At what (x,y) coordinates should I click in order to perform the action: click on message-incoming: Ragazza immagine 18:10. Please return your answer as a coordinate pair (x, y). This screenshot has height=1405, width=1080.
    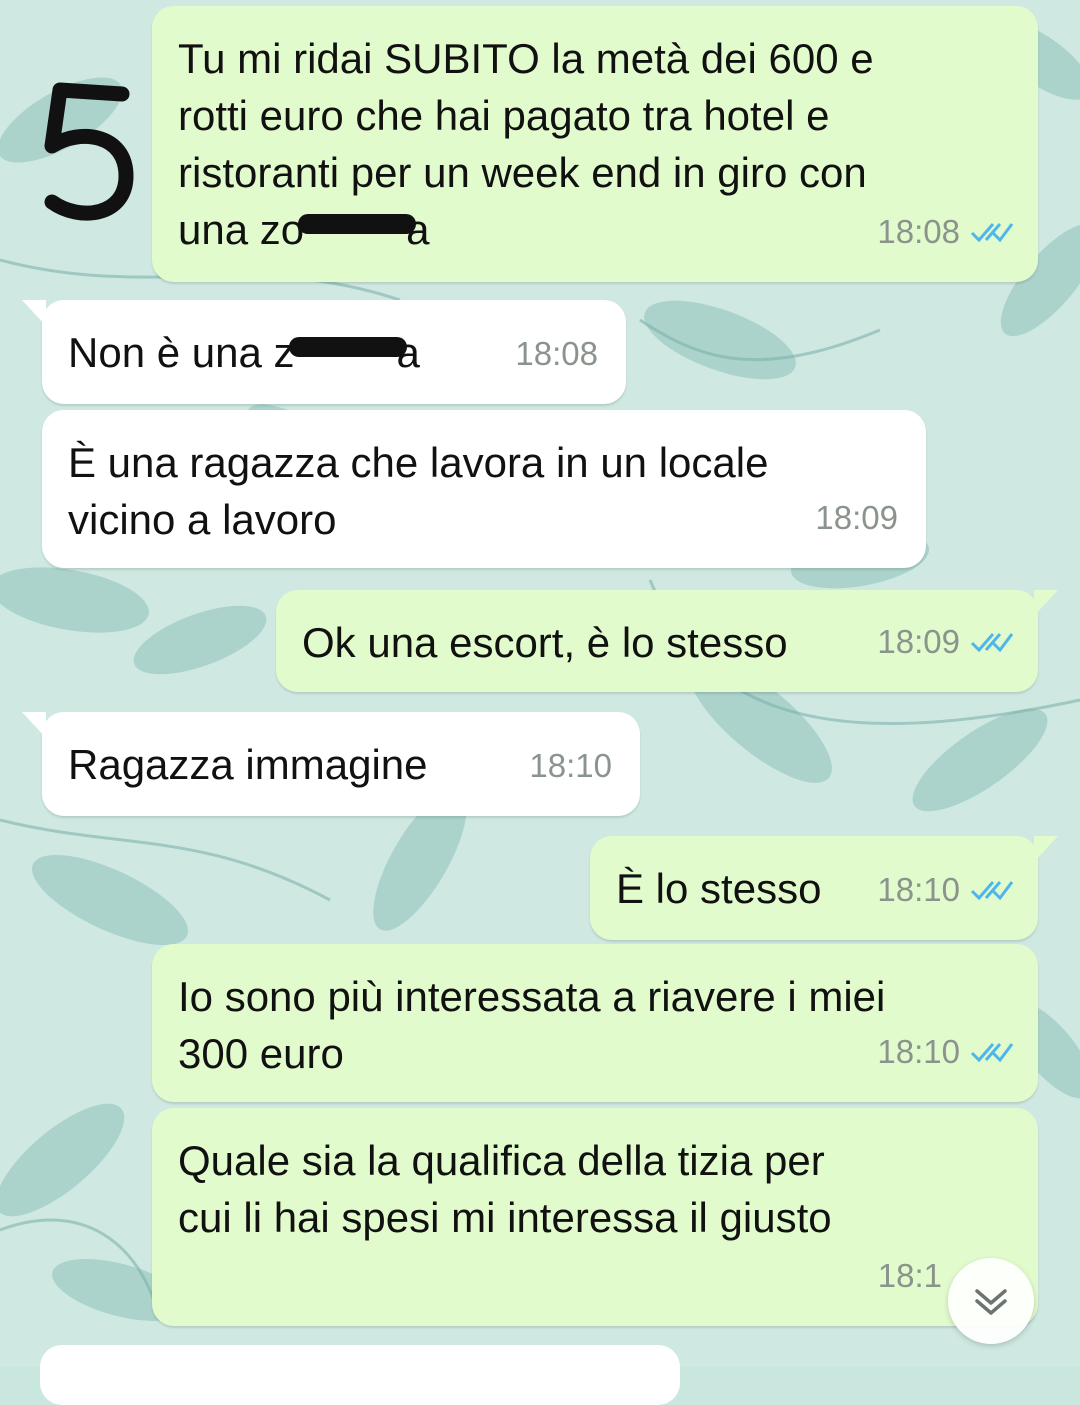
    Looking at the image, I should click on (331, 764).